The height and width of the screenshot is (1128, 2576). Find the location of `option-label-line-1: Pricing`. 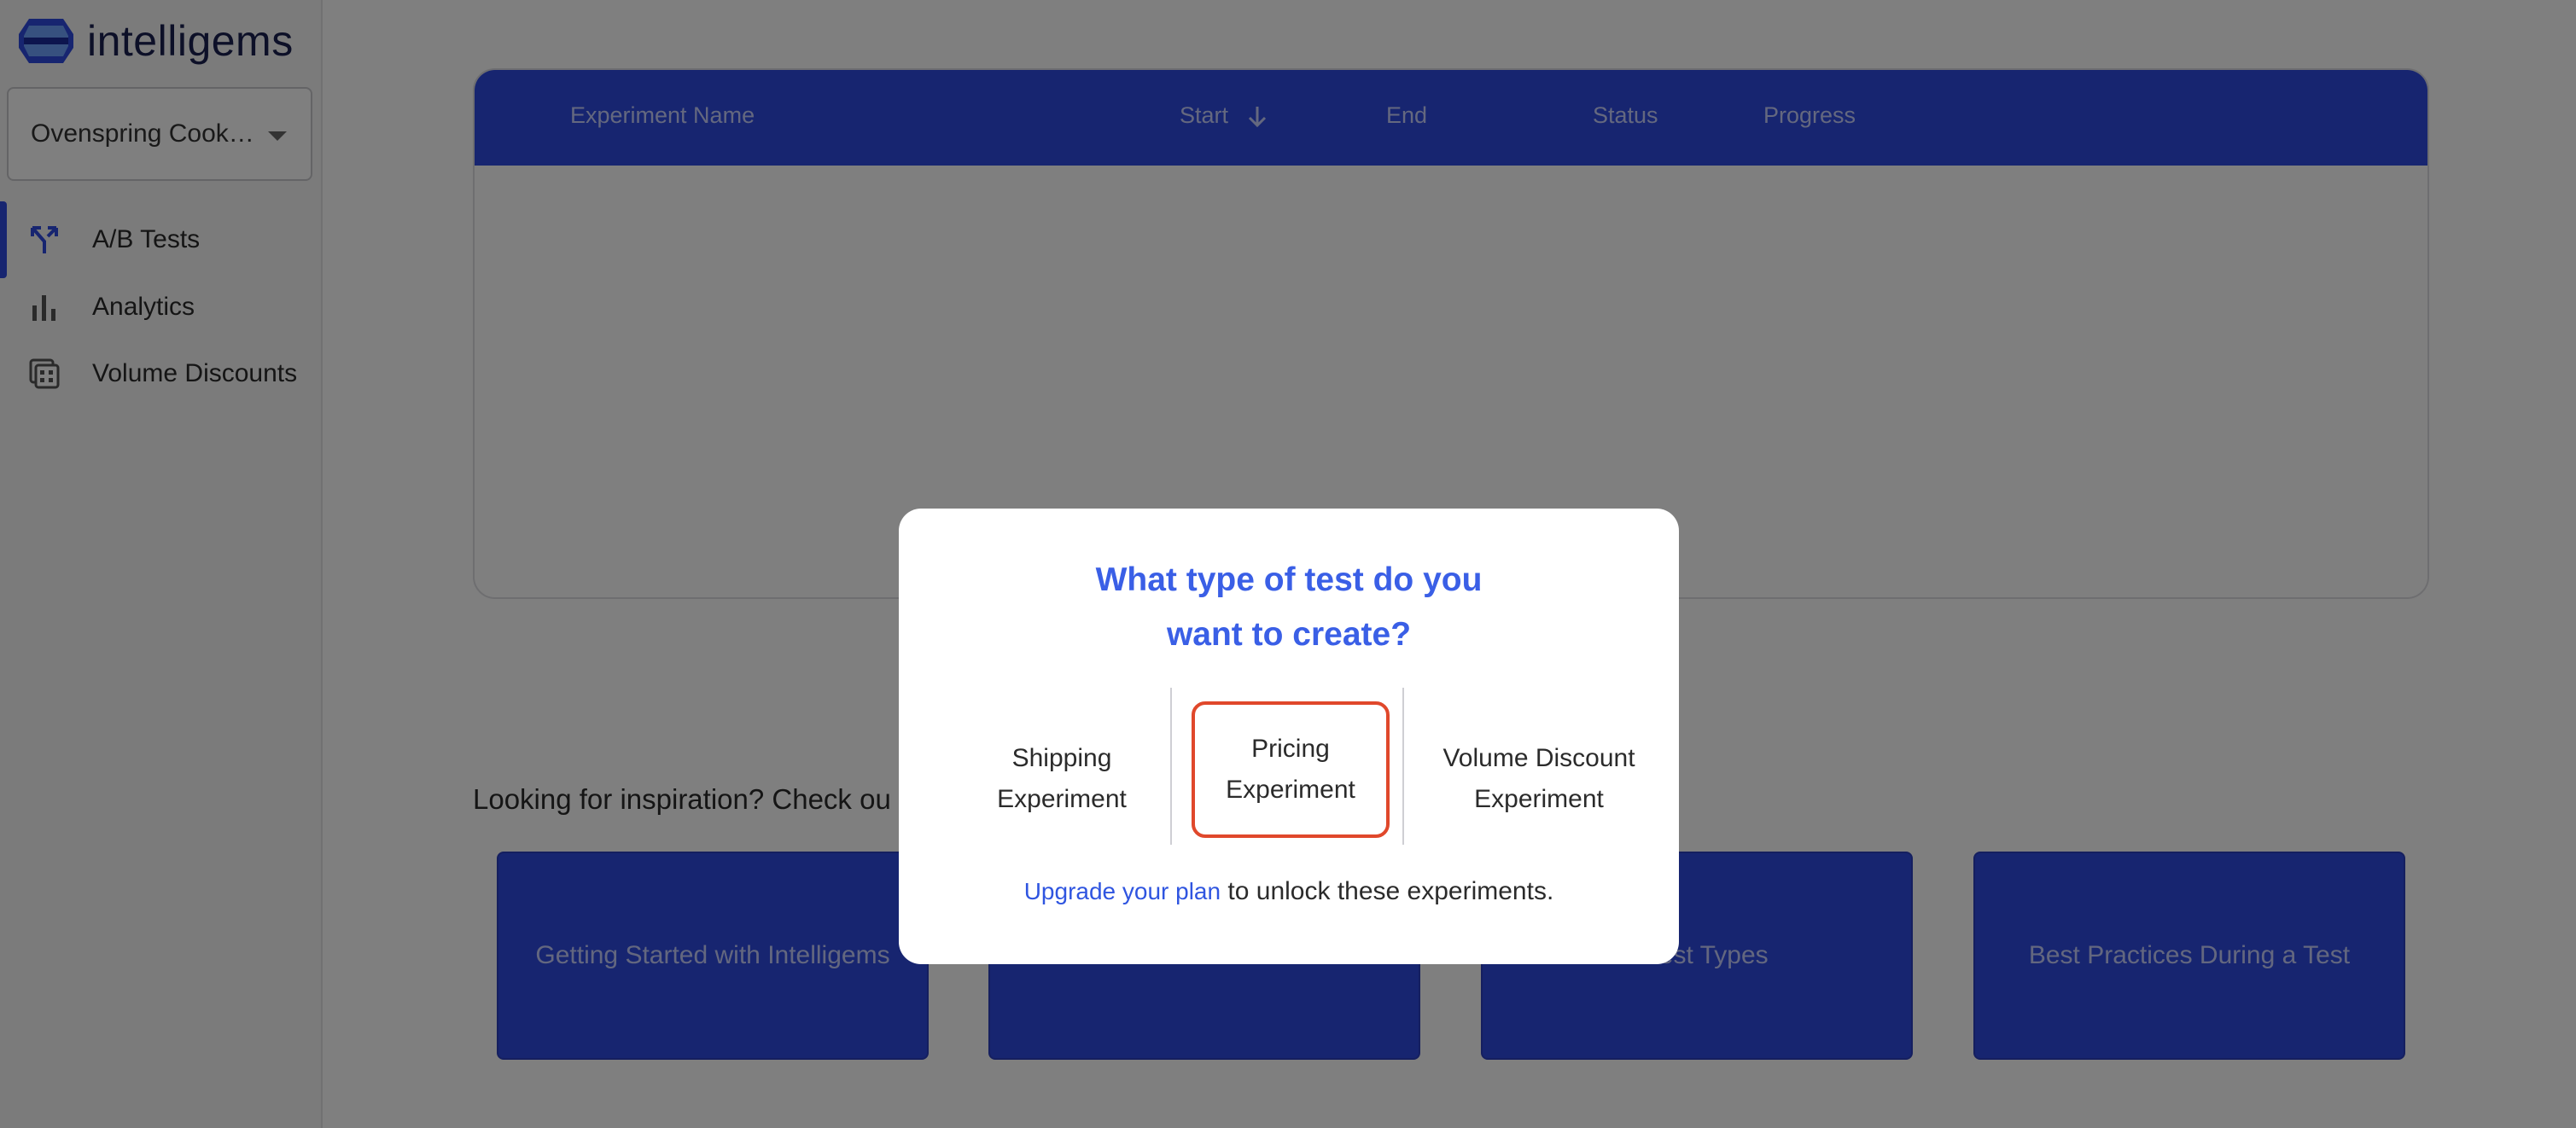

option-label-line-1: Pricing is located at coordinates (1290, 749).